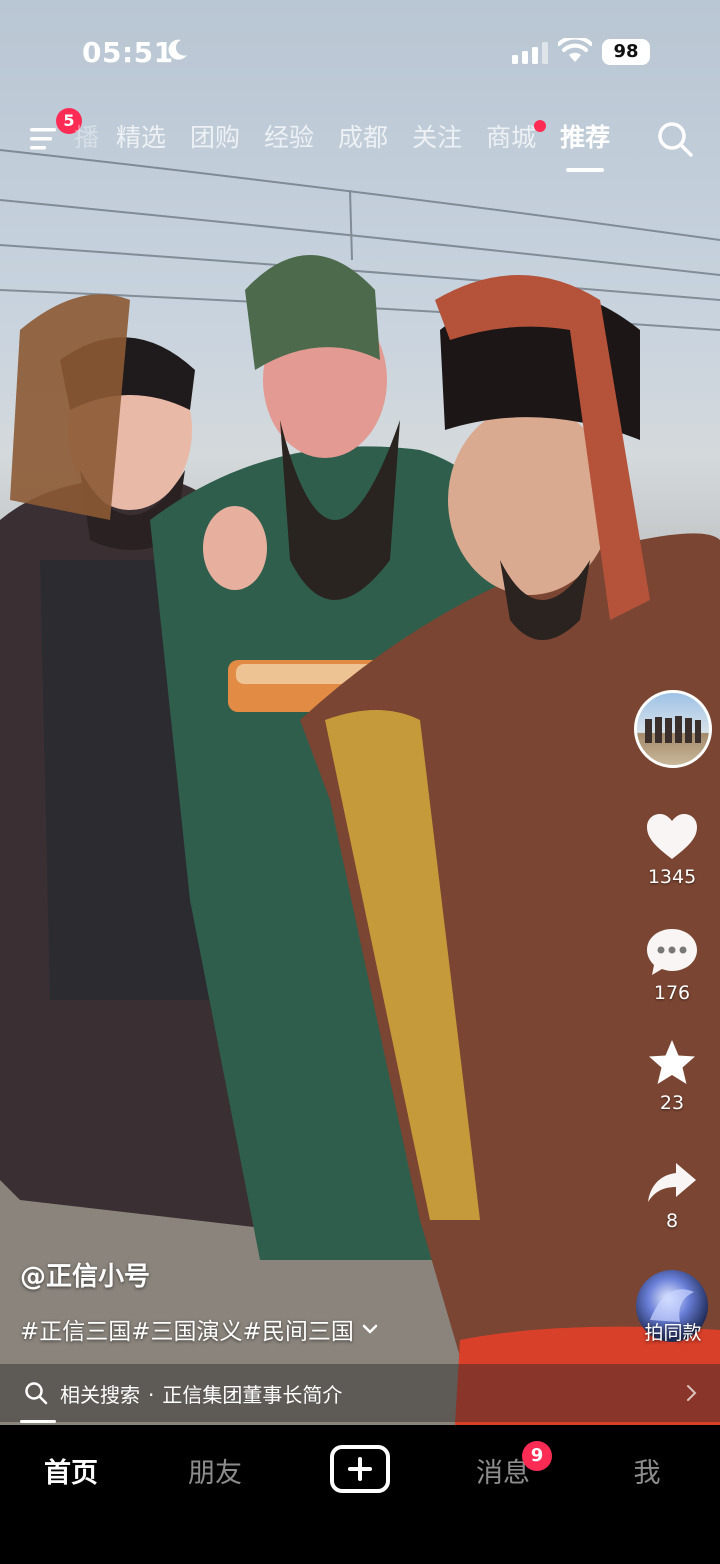 The width and height of the screenshot is (720, 1564). Describe the element at coordinates (128, 52) in the screenshot. I see `status-time: 05:51` at that location.